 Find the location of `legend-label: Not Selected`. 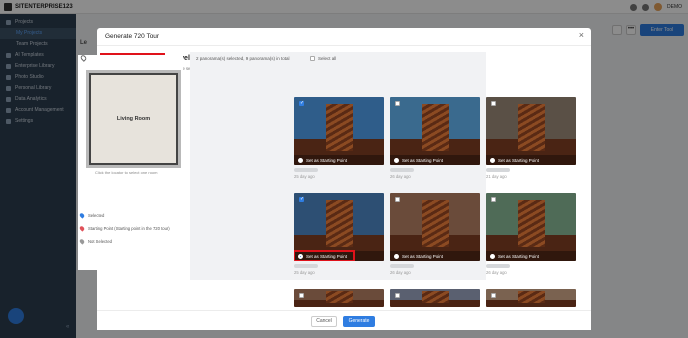

legend-label: Not Selected is located at coordinates (100, 241).